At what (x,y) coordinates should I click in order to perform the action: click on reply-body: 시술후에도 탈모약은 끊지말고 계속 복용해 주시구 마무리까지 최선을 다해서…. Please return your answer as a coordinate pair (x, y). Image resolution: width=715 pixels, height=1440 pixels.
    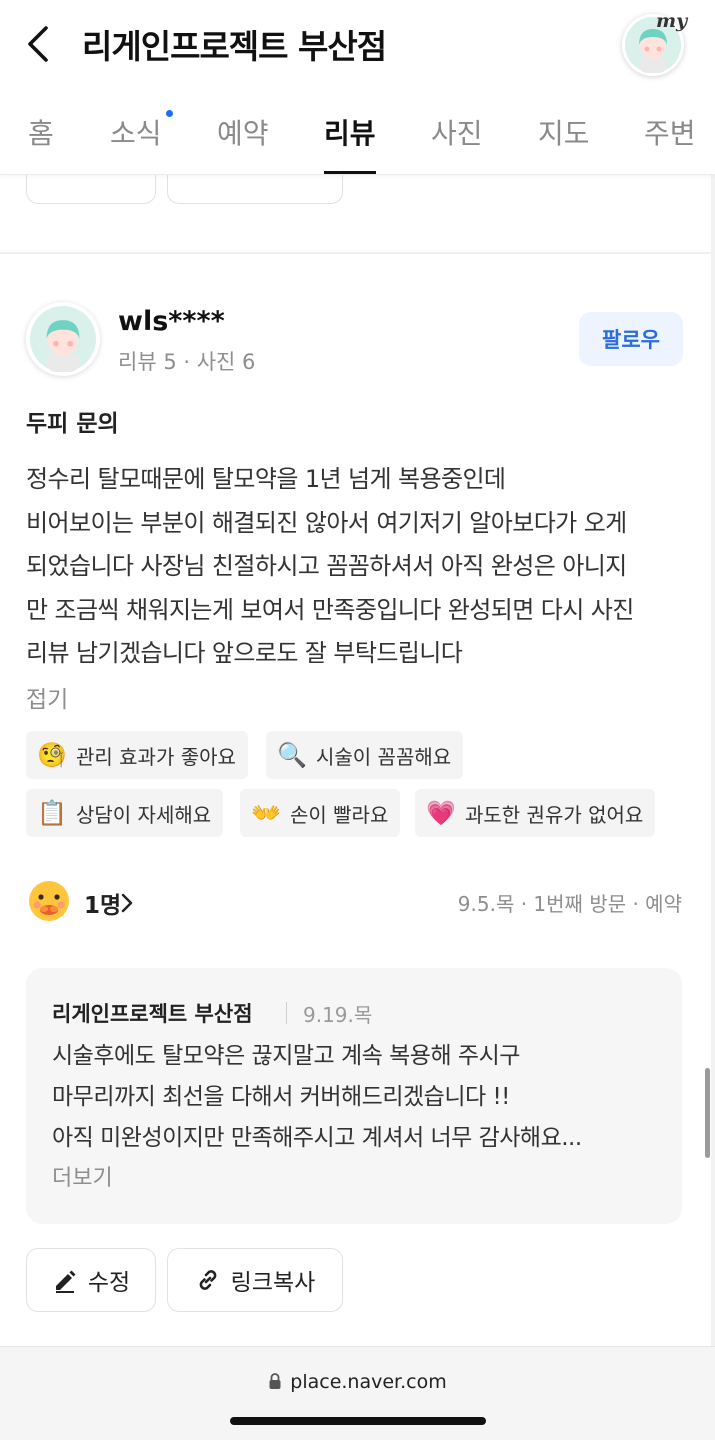
    Looking at the image, I should click on (317, 1097).